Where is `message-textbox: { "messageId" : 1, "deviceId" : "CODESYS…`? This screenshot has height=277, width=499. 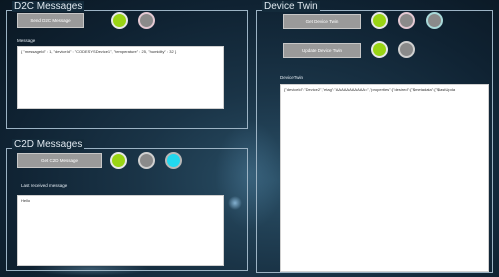 message-textbox: { "messageId" : 1, "deviceId" : "CODESYS… is located at coordinates (120, 77).